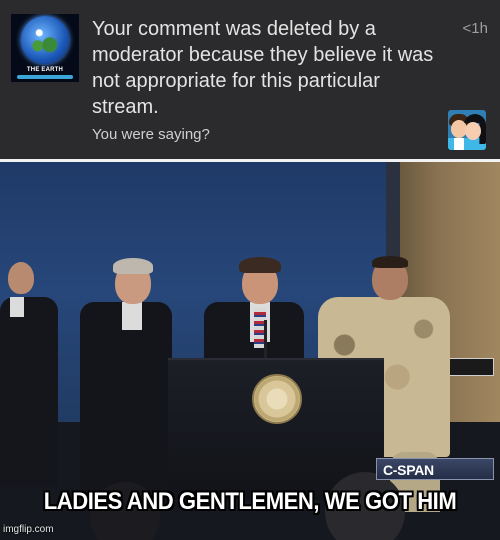 The width and height of the screenshot is (500, 540). I want to click on sender-avatar: THE EARTH, so click(45, 48).